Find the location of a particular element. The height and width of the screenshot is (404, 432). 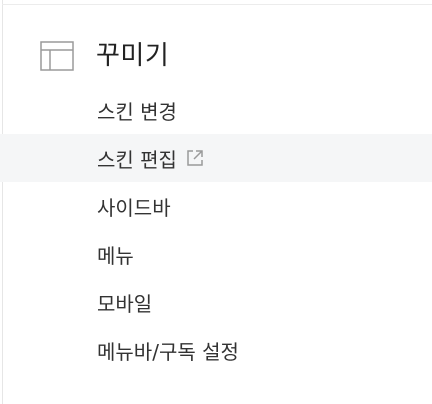

menu-item-mobile: 모바일 is located at coordinates (216, 302).